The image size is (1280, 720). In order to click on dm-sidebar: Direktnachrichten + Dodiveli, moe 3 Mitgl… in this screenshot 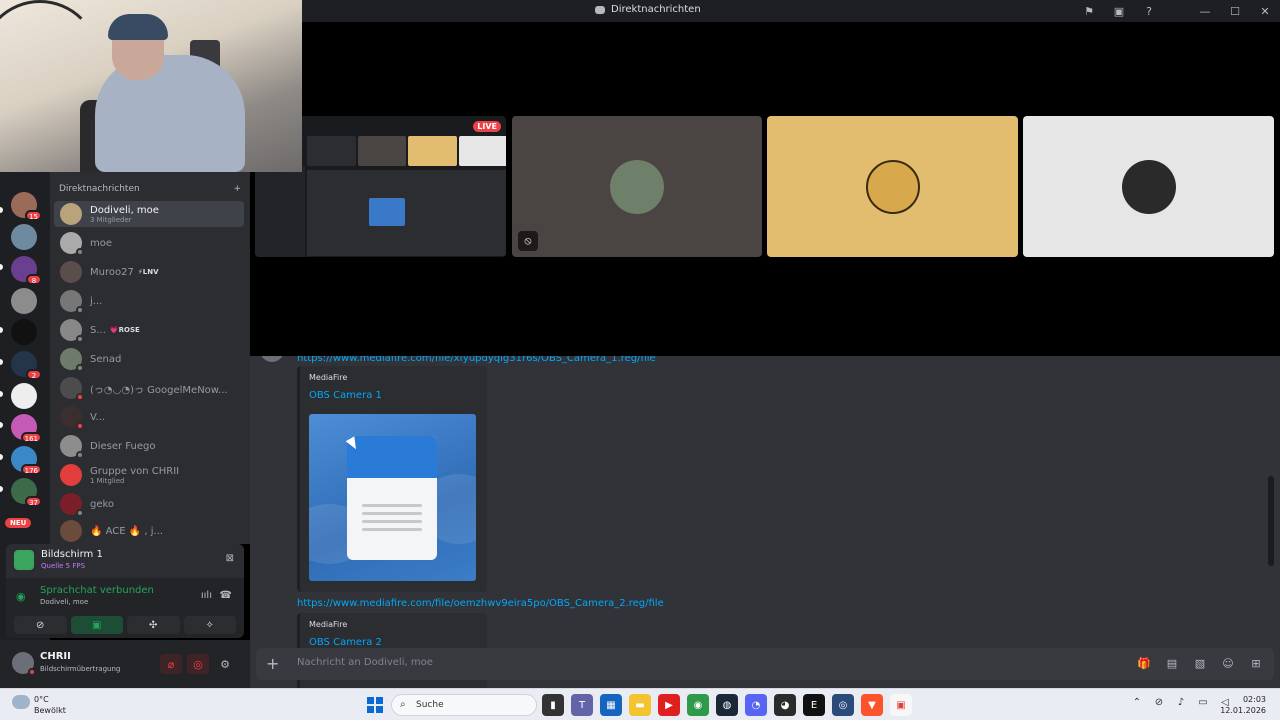, I will do `click(150, 358)`.